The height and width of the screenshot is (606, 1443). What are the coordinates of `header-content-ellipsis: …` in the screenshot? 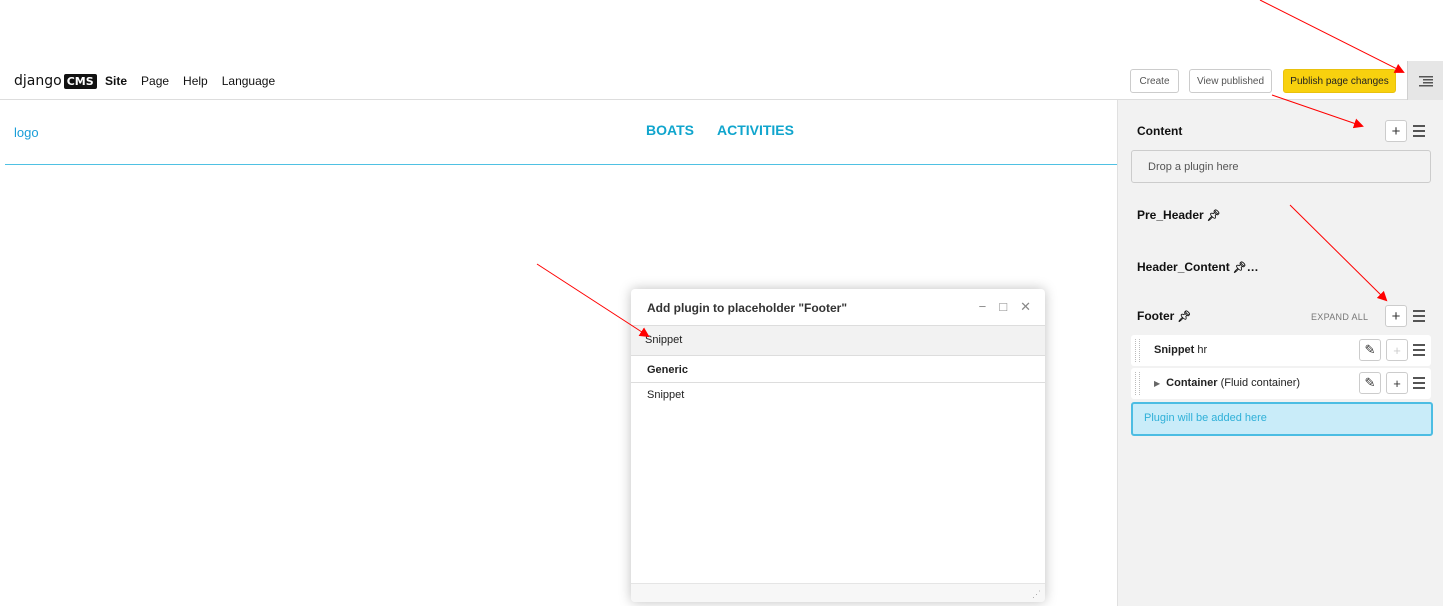 It's located at (1252, 267).